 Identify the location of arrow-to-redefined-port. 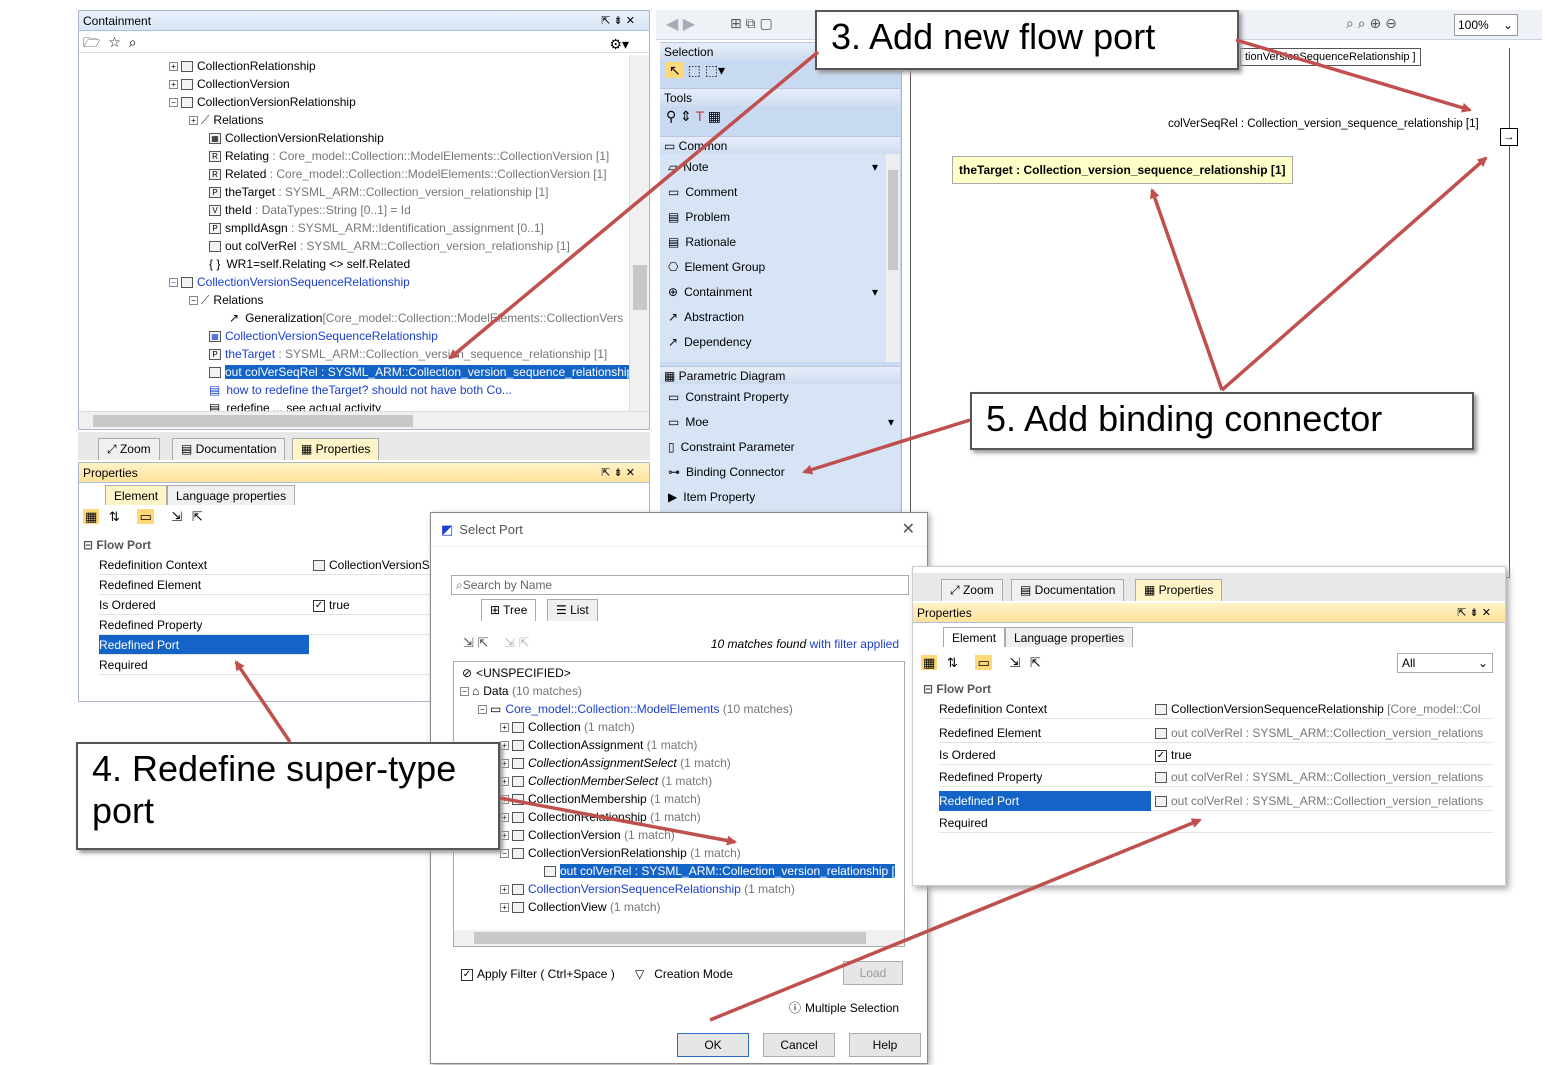
(263, 701).